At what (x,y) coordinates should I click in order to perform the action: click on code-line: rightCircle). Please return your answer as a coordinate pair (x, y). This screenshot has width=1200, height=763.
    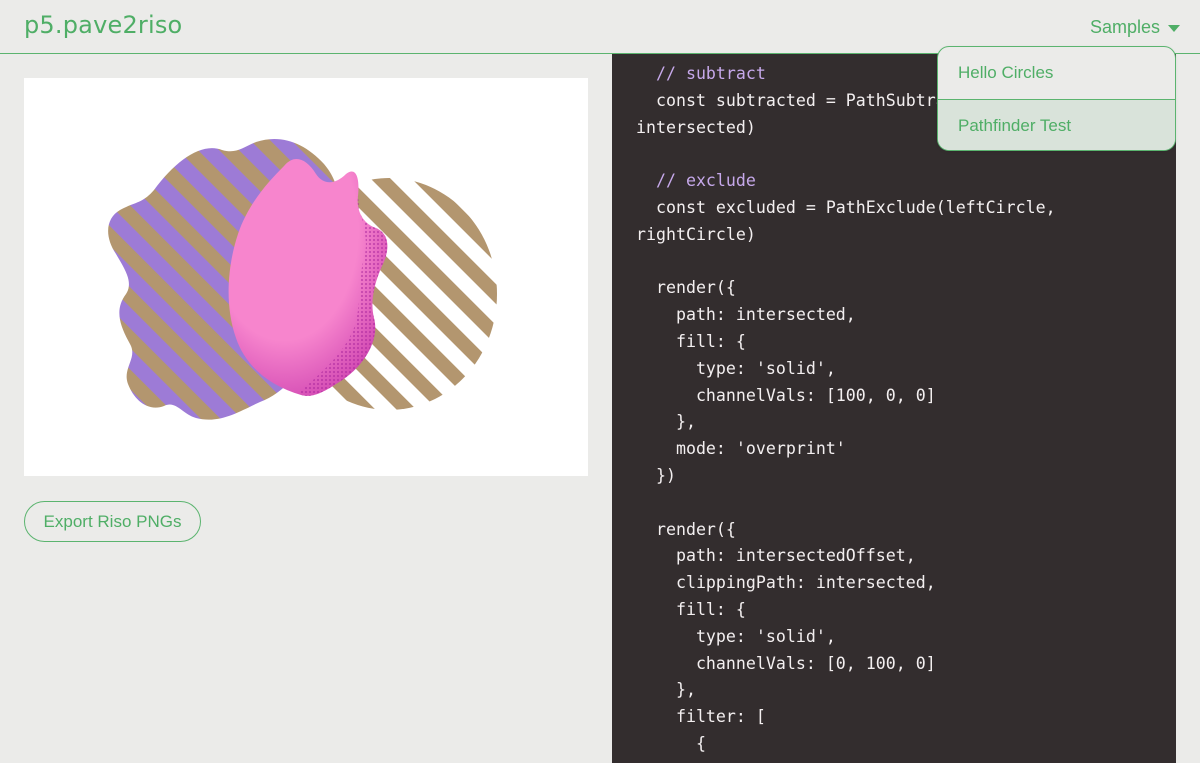
    Looking at the image, I should click on (696, 234).